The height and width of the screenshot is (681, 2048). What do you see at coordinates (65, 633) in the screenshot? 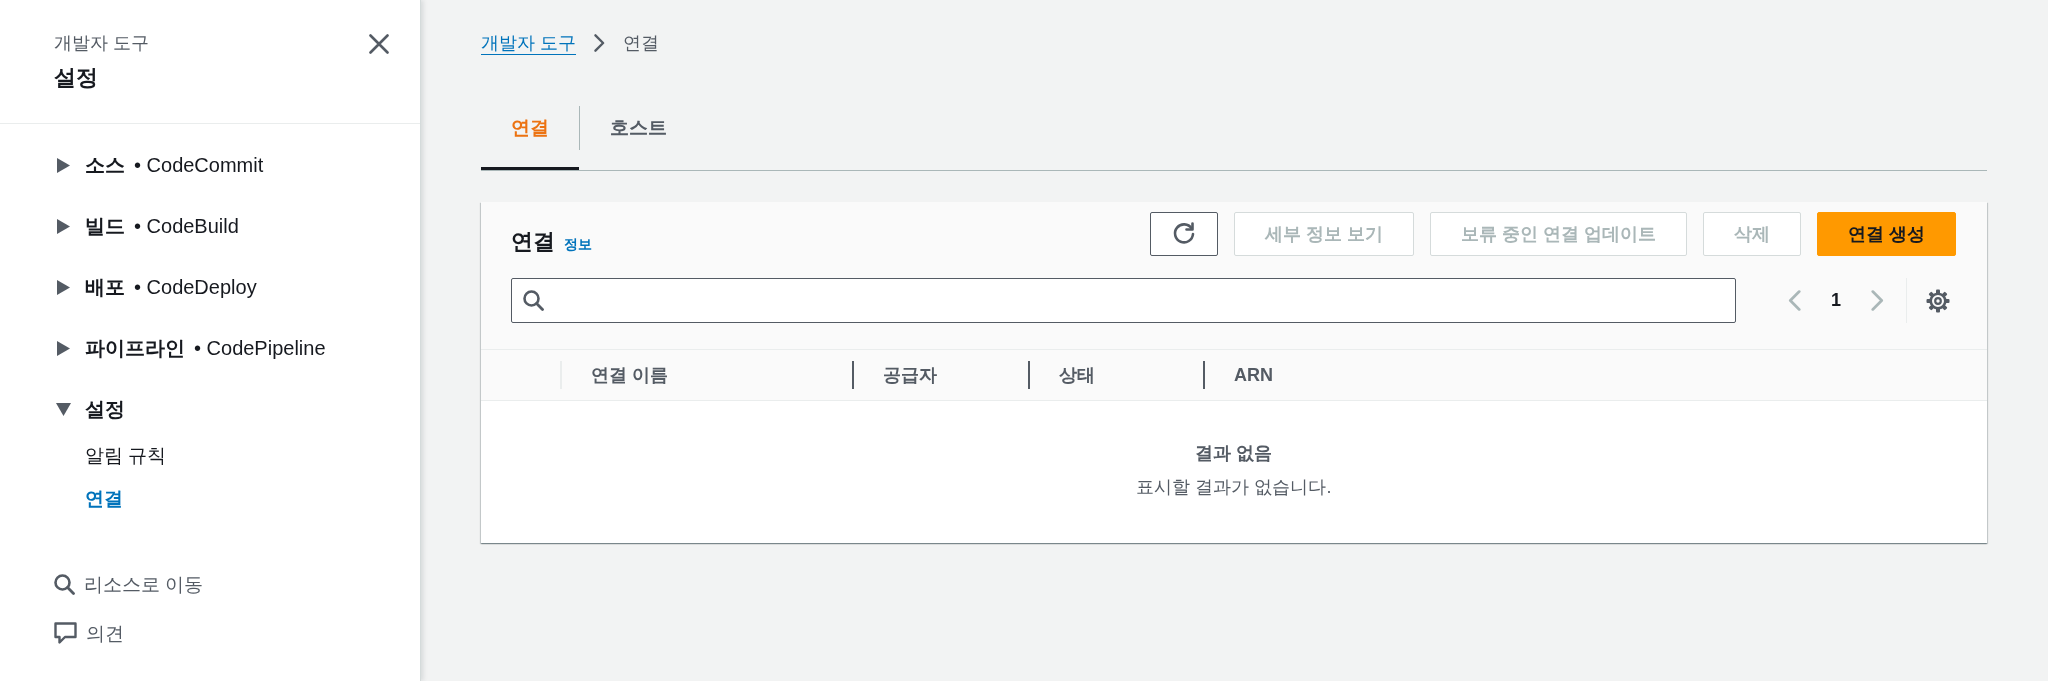
I see `speech-bubble-icon` at bounding box center [65, 633].